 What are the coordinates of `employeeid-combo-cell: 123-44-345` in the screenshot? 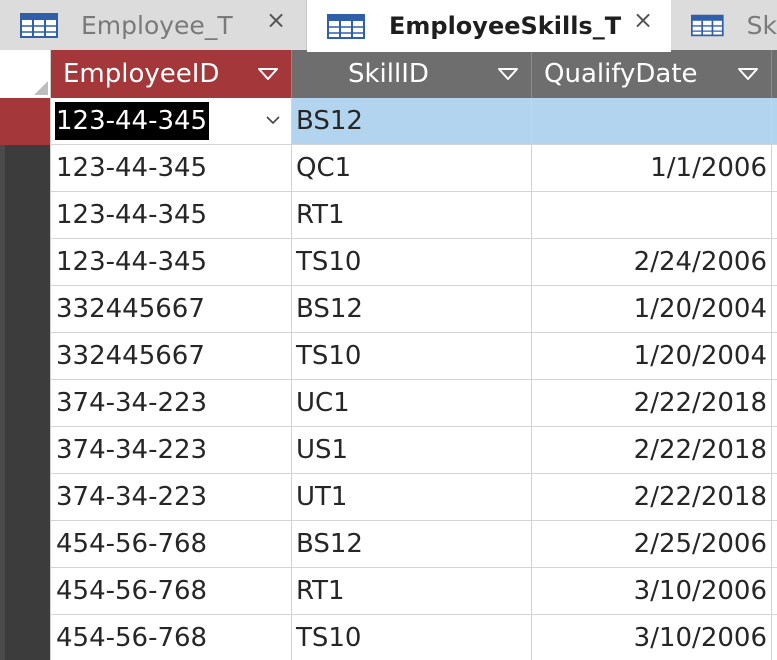 It's located at (171, 121).